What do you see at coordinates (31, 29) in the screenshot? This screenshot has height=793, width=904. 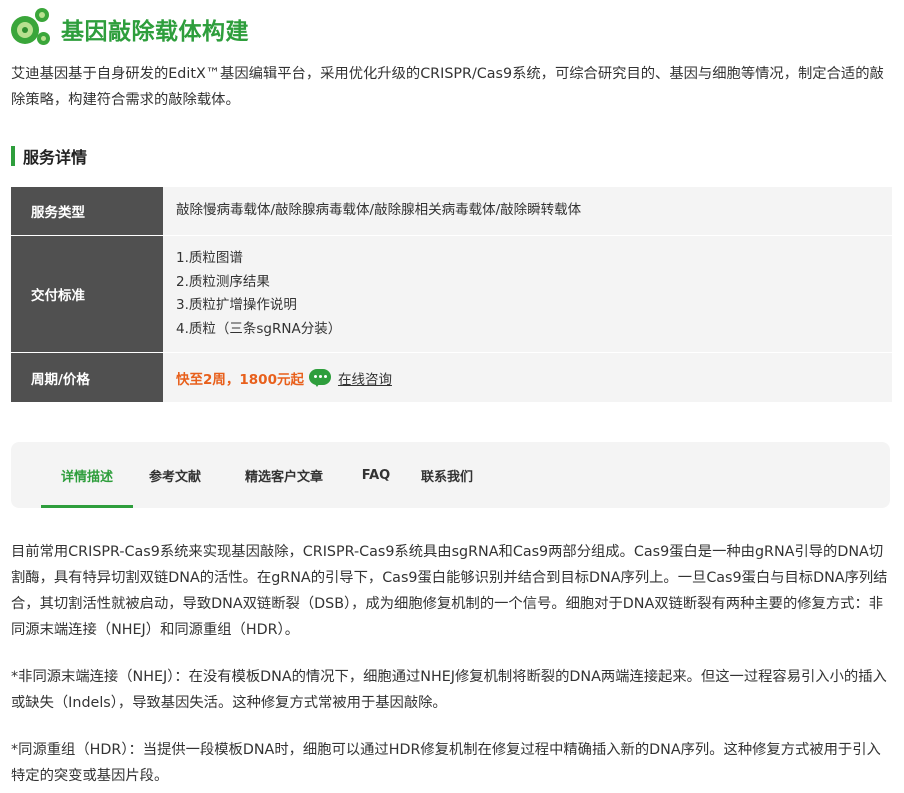 I see `green-cells-logo-icon` at bounding box center [31, 29].